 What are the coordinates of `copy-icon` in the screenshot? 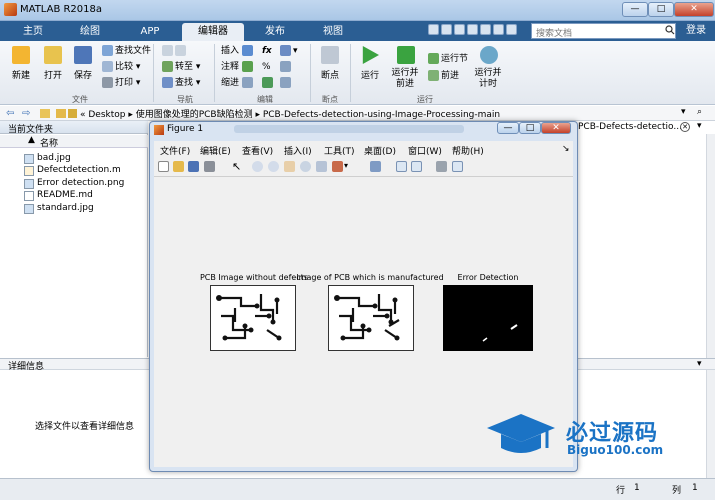 It's located at (459, 29).